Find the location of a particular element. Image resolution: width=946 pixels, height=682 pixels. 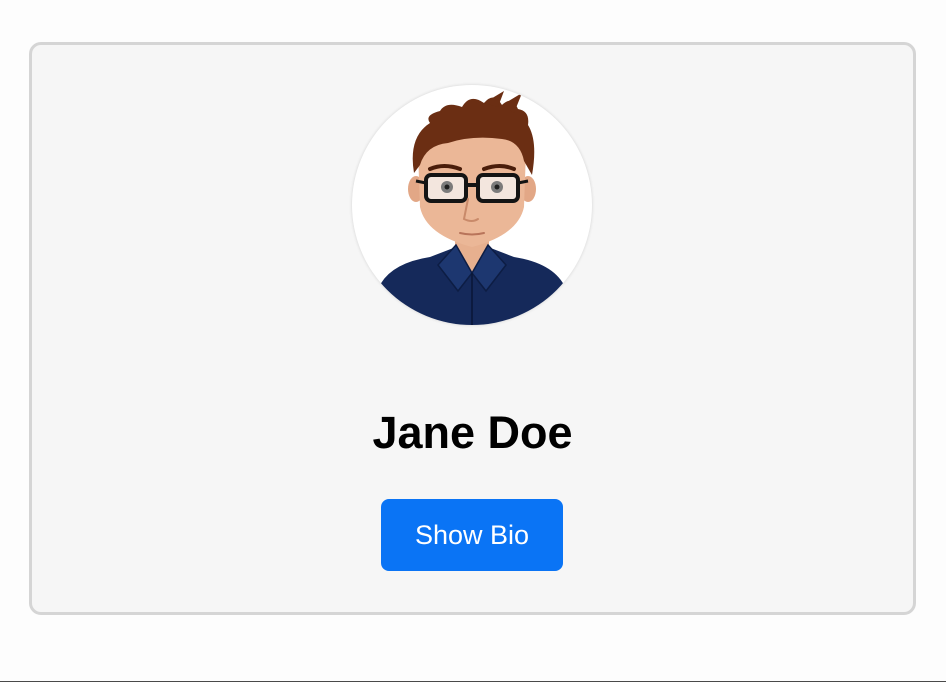

avatar is located at coordinates (472, 205).